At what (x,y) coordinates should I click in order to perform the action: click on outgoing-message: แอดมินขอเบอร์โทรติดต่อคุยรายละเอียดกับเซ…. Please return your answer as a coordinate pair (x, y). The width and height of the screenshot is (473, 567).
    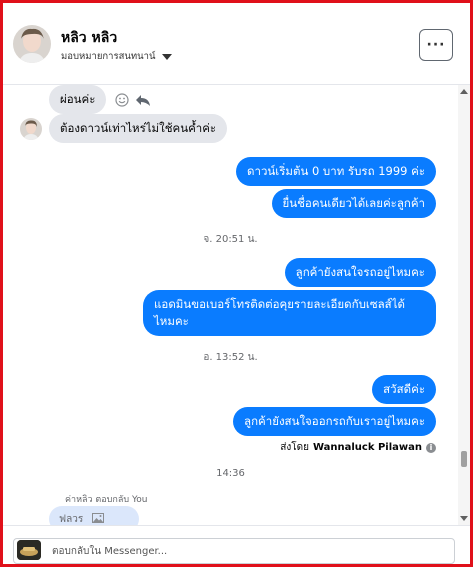
    Looking at the image, I should click on (289, 313).